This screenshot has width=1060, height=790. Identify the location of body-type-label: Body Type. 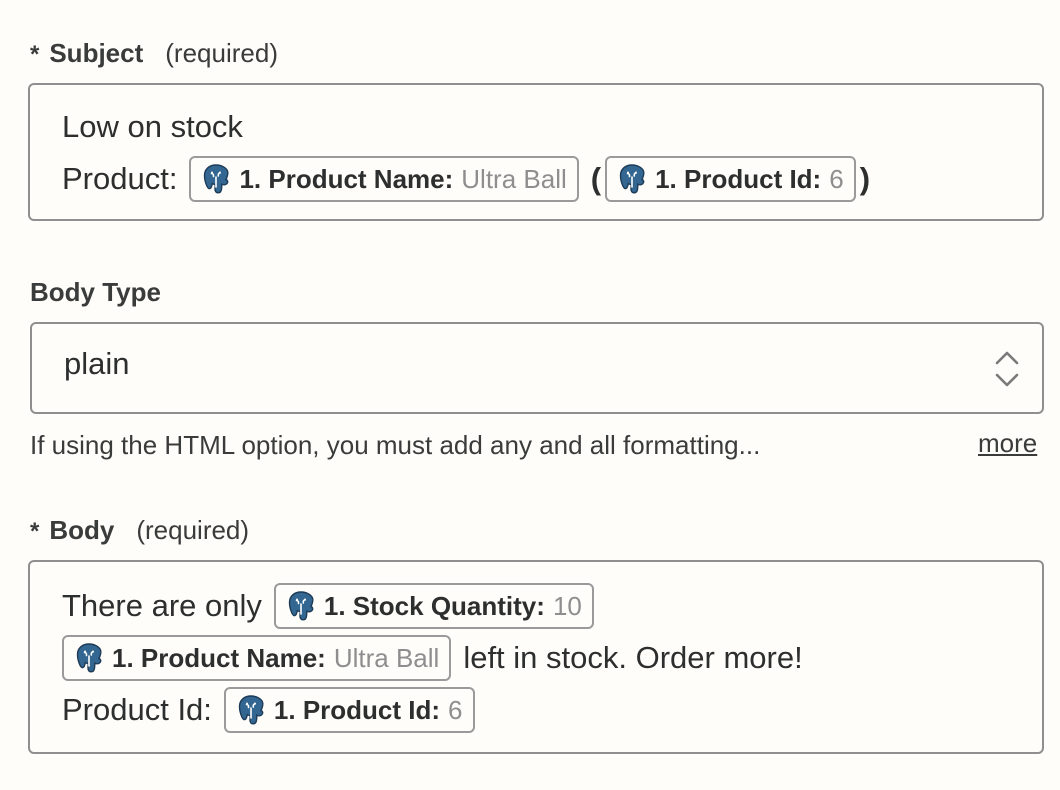
(95, 292).